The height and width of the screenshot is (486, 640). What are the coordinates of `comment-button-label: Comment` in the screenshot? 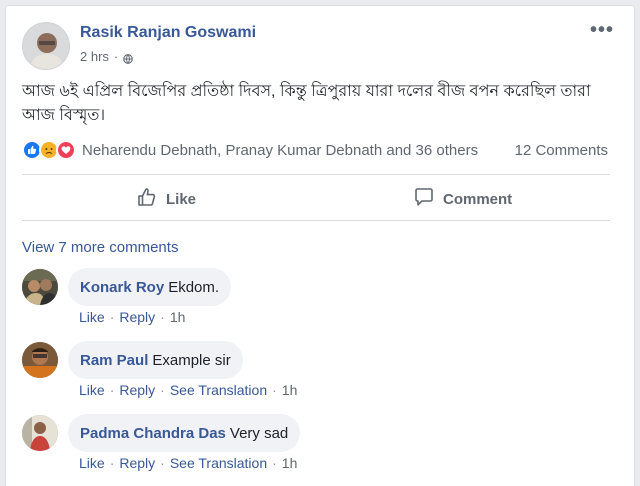 It's located at (478, 199).